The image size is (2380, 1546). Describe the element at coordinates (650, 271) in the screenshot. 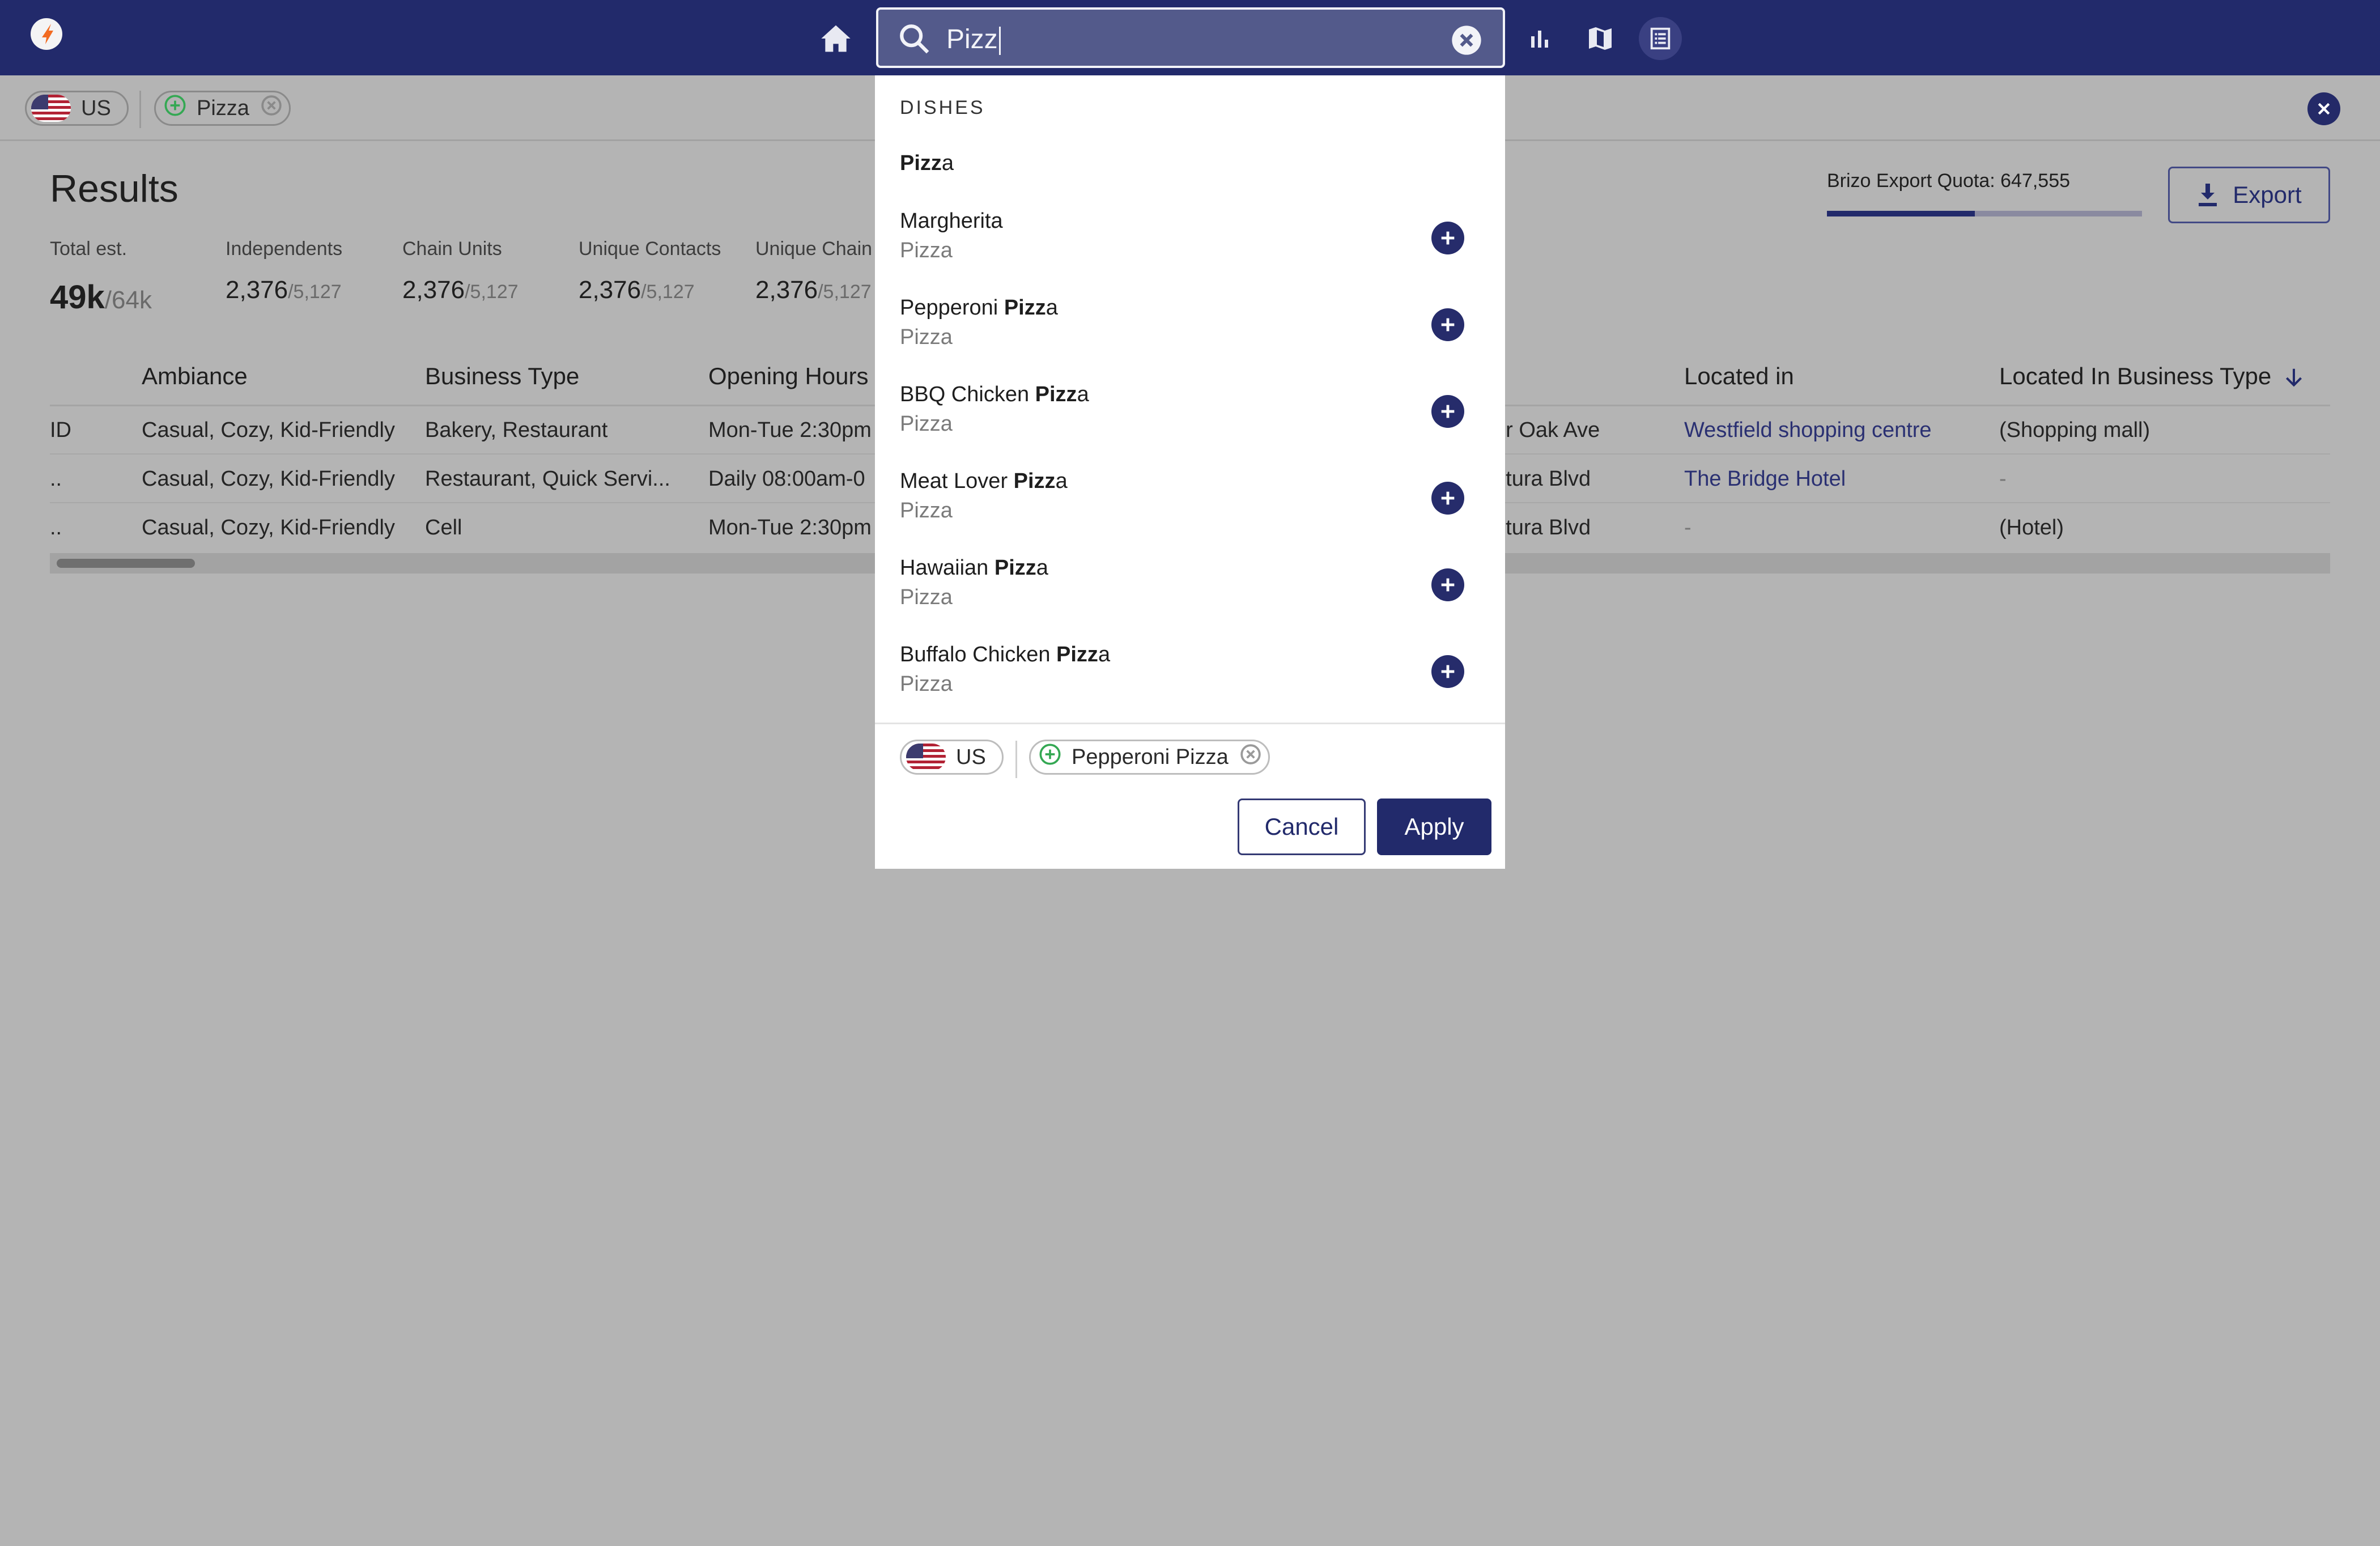

I see `stat-unique-contacts: Unique Contacts 2,376/5,127` at that location.